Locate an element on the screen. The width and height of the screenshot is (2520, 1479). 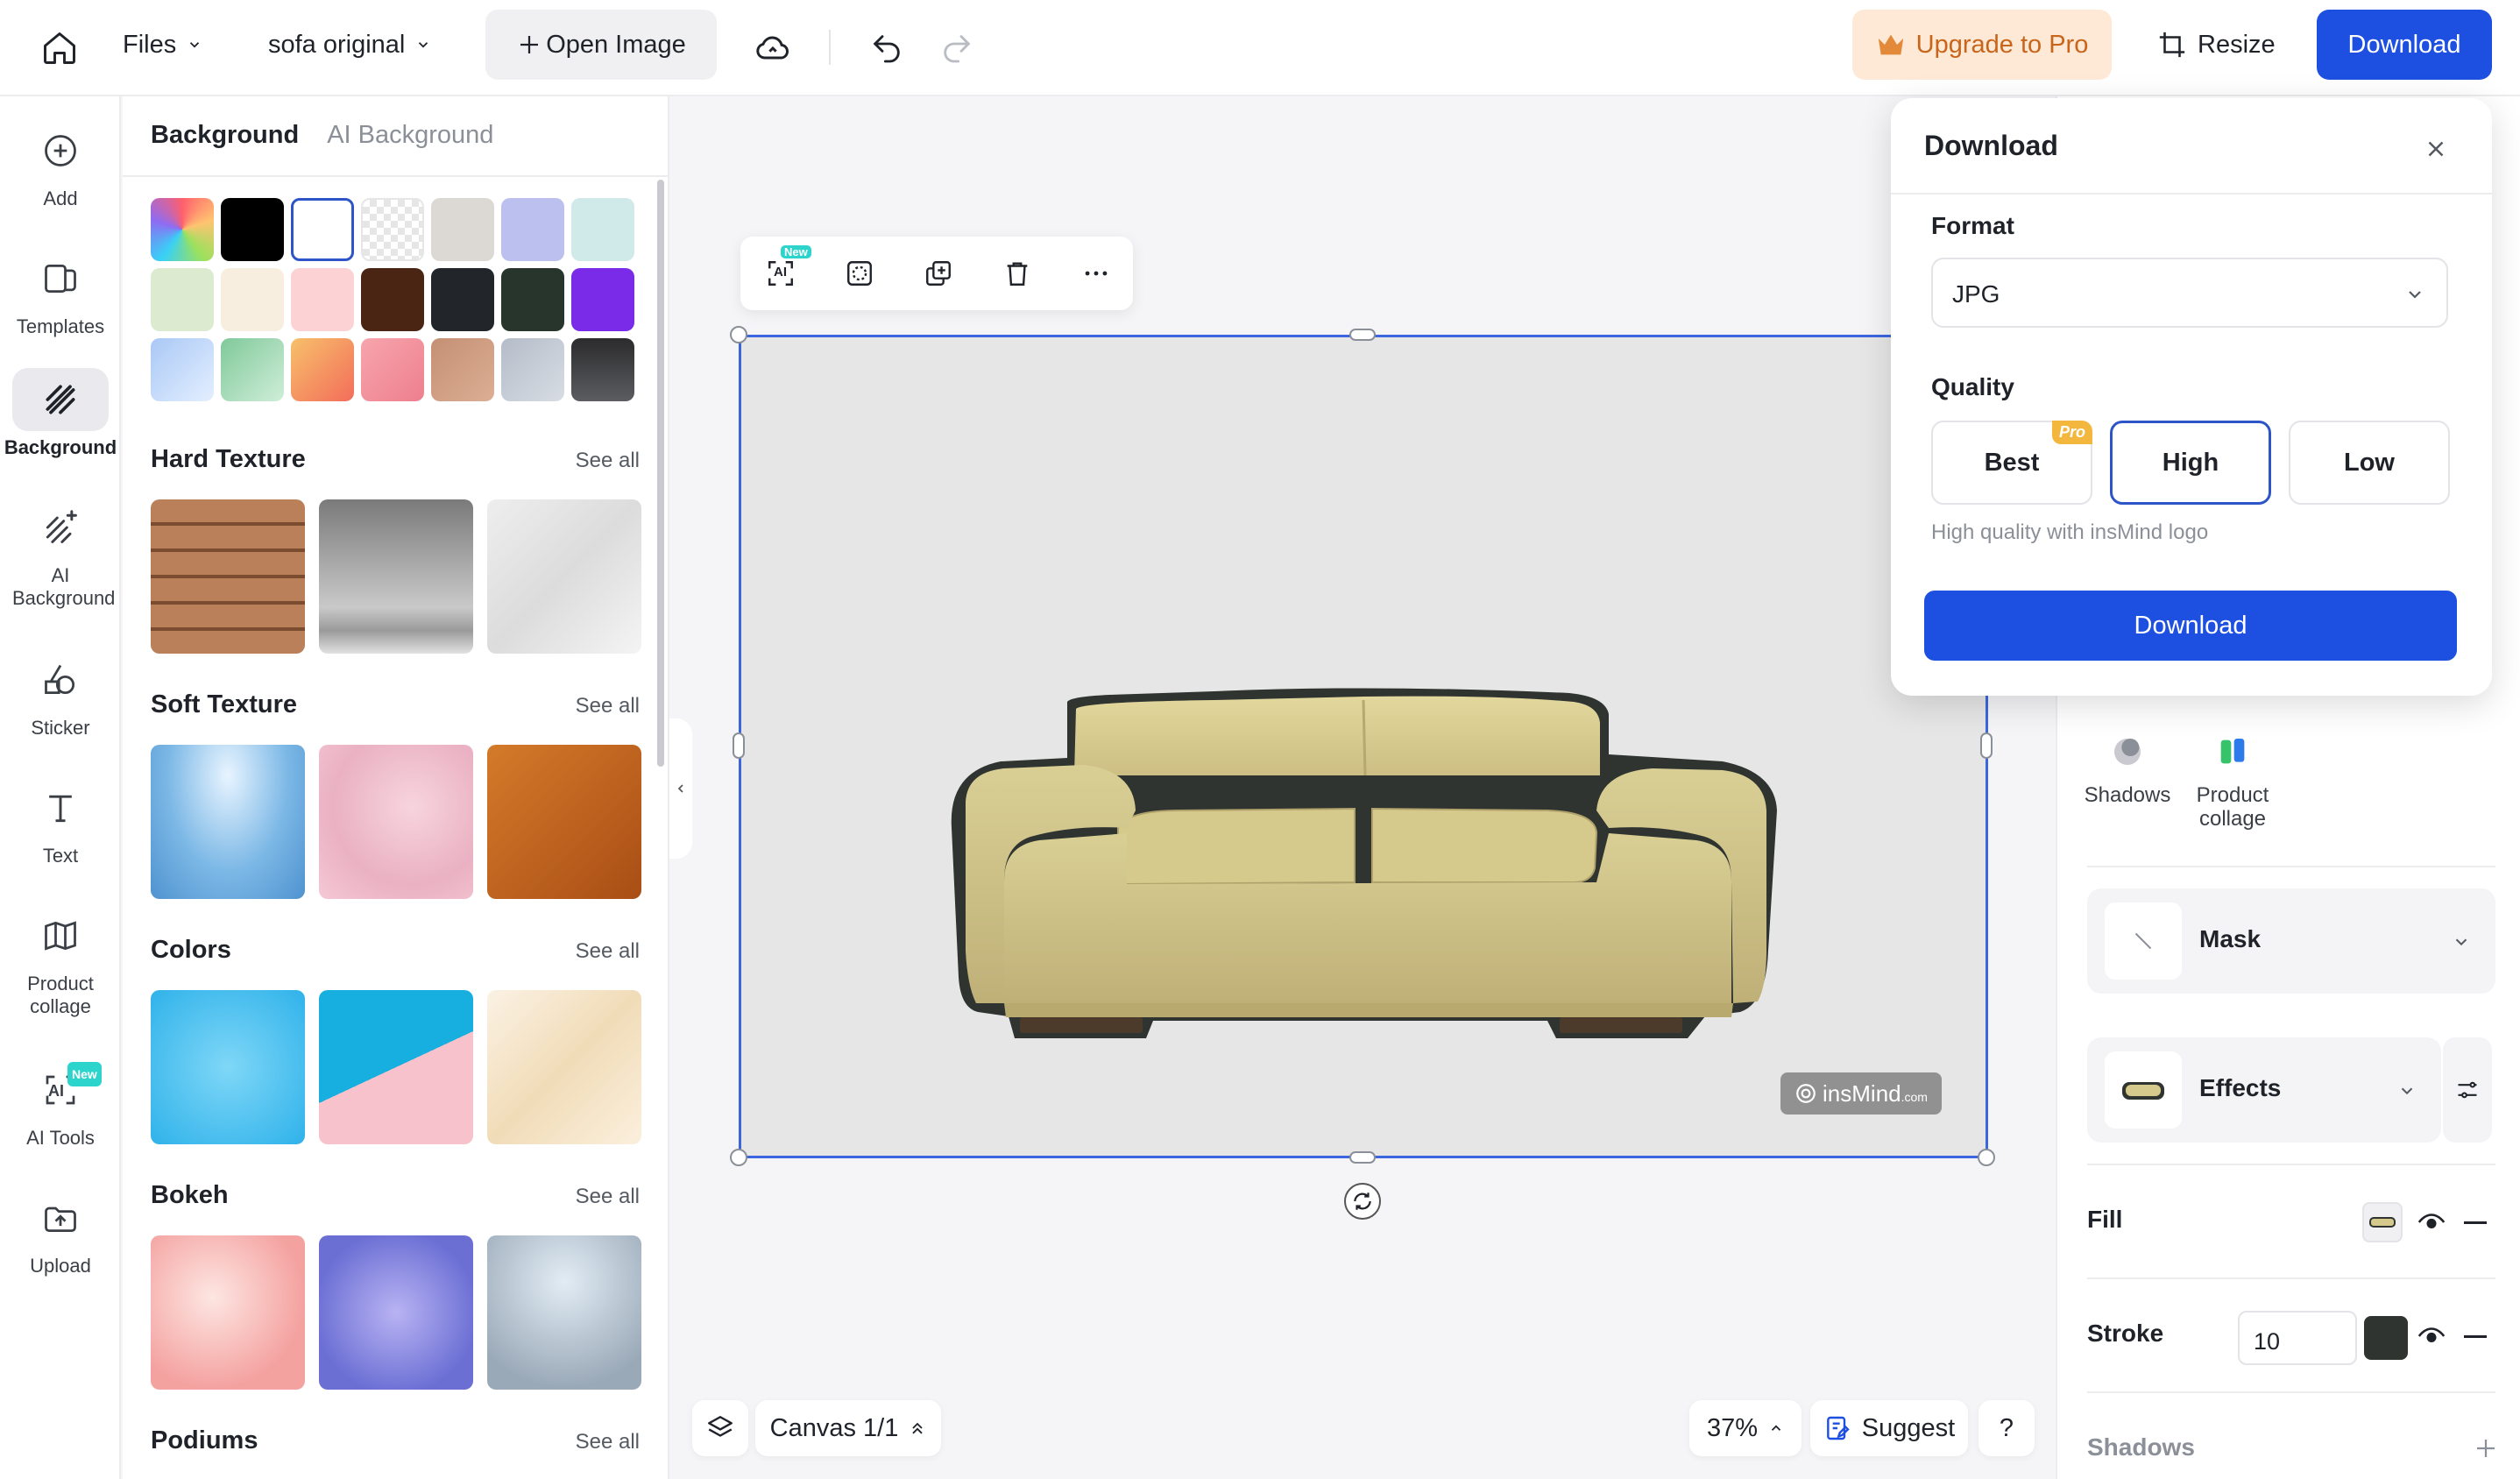
resize-handle-bottom is located at coordinates (1362, 1158).